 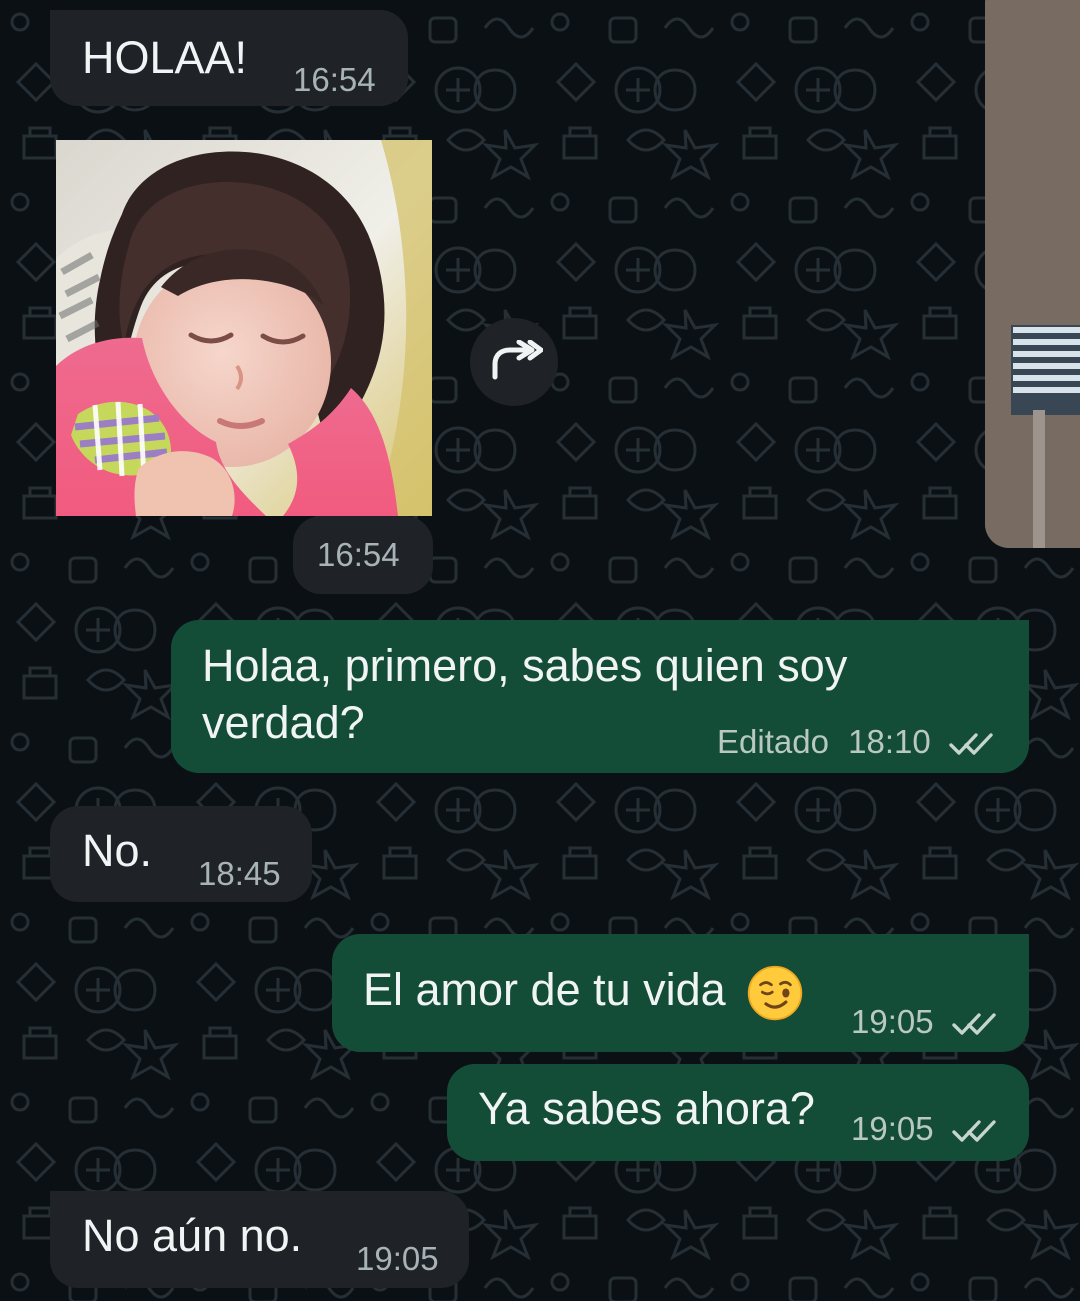 I want to click on edited-label: Editado, so click(x=773, y=741).